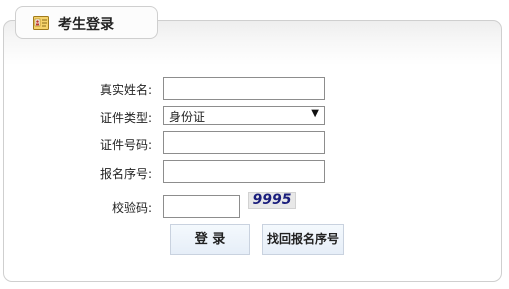 This screenshot has height=289, width=509. I want to click on id-type-selected: 身份证, so click(187, 117).